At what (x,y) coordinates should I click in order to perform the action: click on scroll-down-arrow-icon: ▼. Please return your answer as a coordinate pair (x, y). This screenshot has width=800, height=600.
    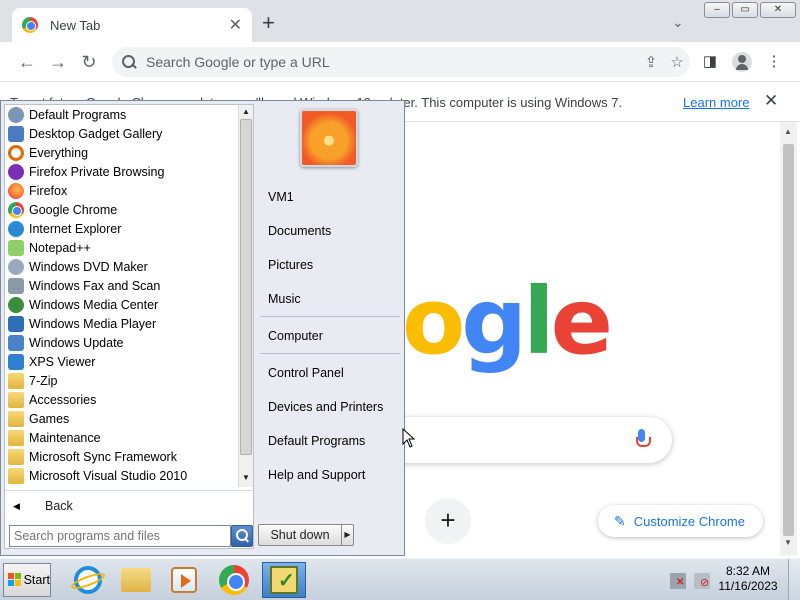
    Looking at the image, I should click on (788, 542).